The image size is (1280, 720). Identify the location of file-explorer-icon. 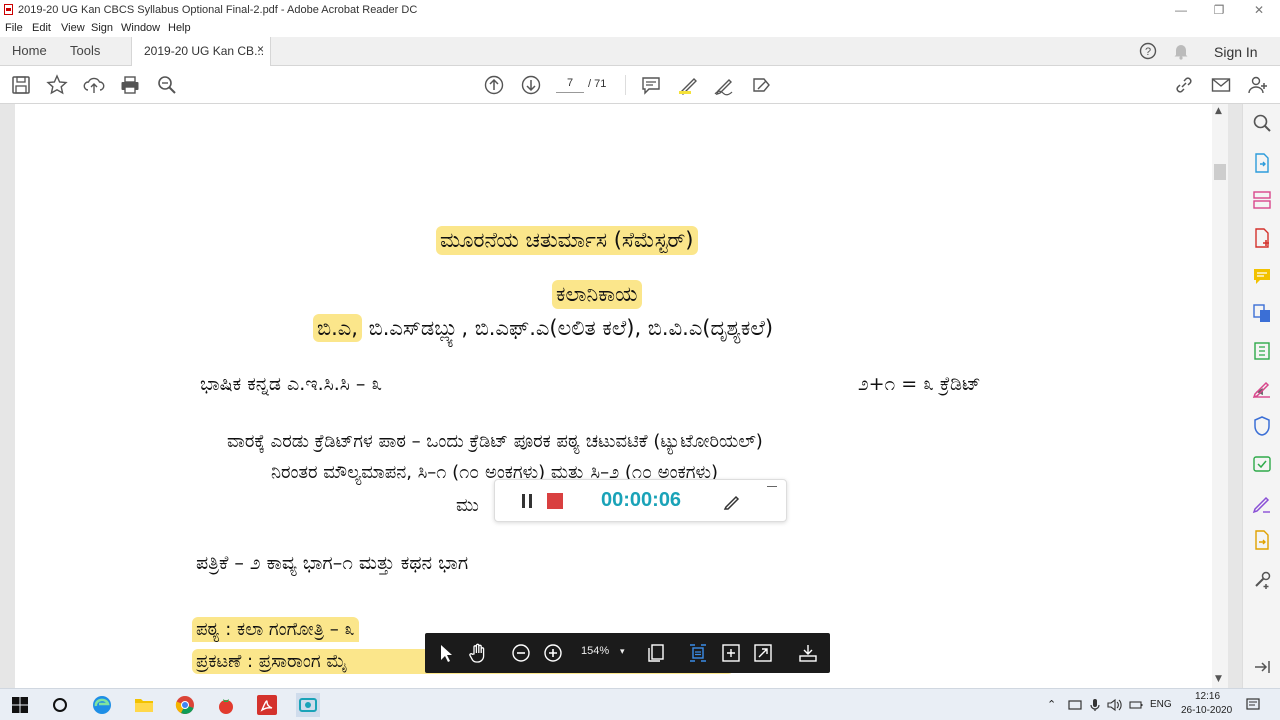
(144, 705).